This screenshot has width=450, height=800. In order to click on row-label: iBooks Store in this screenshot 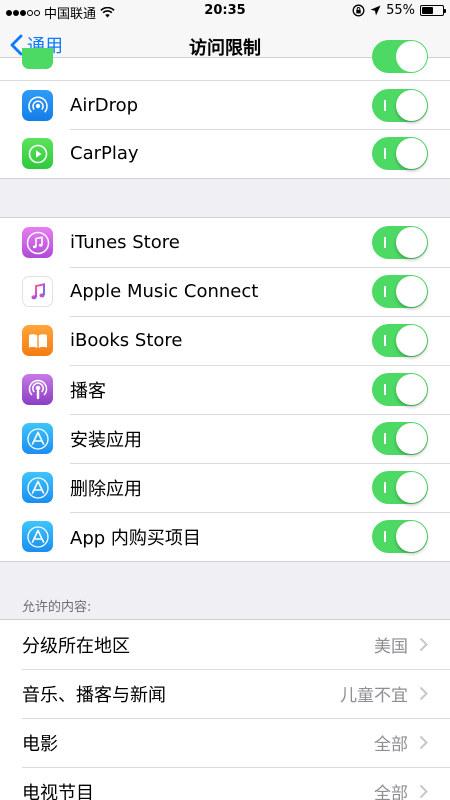, I will do `click(126, 340)`.